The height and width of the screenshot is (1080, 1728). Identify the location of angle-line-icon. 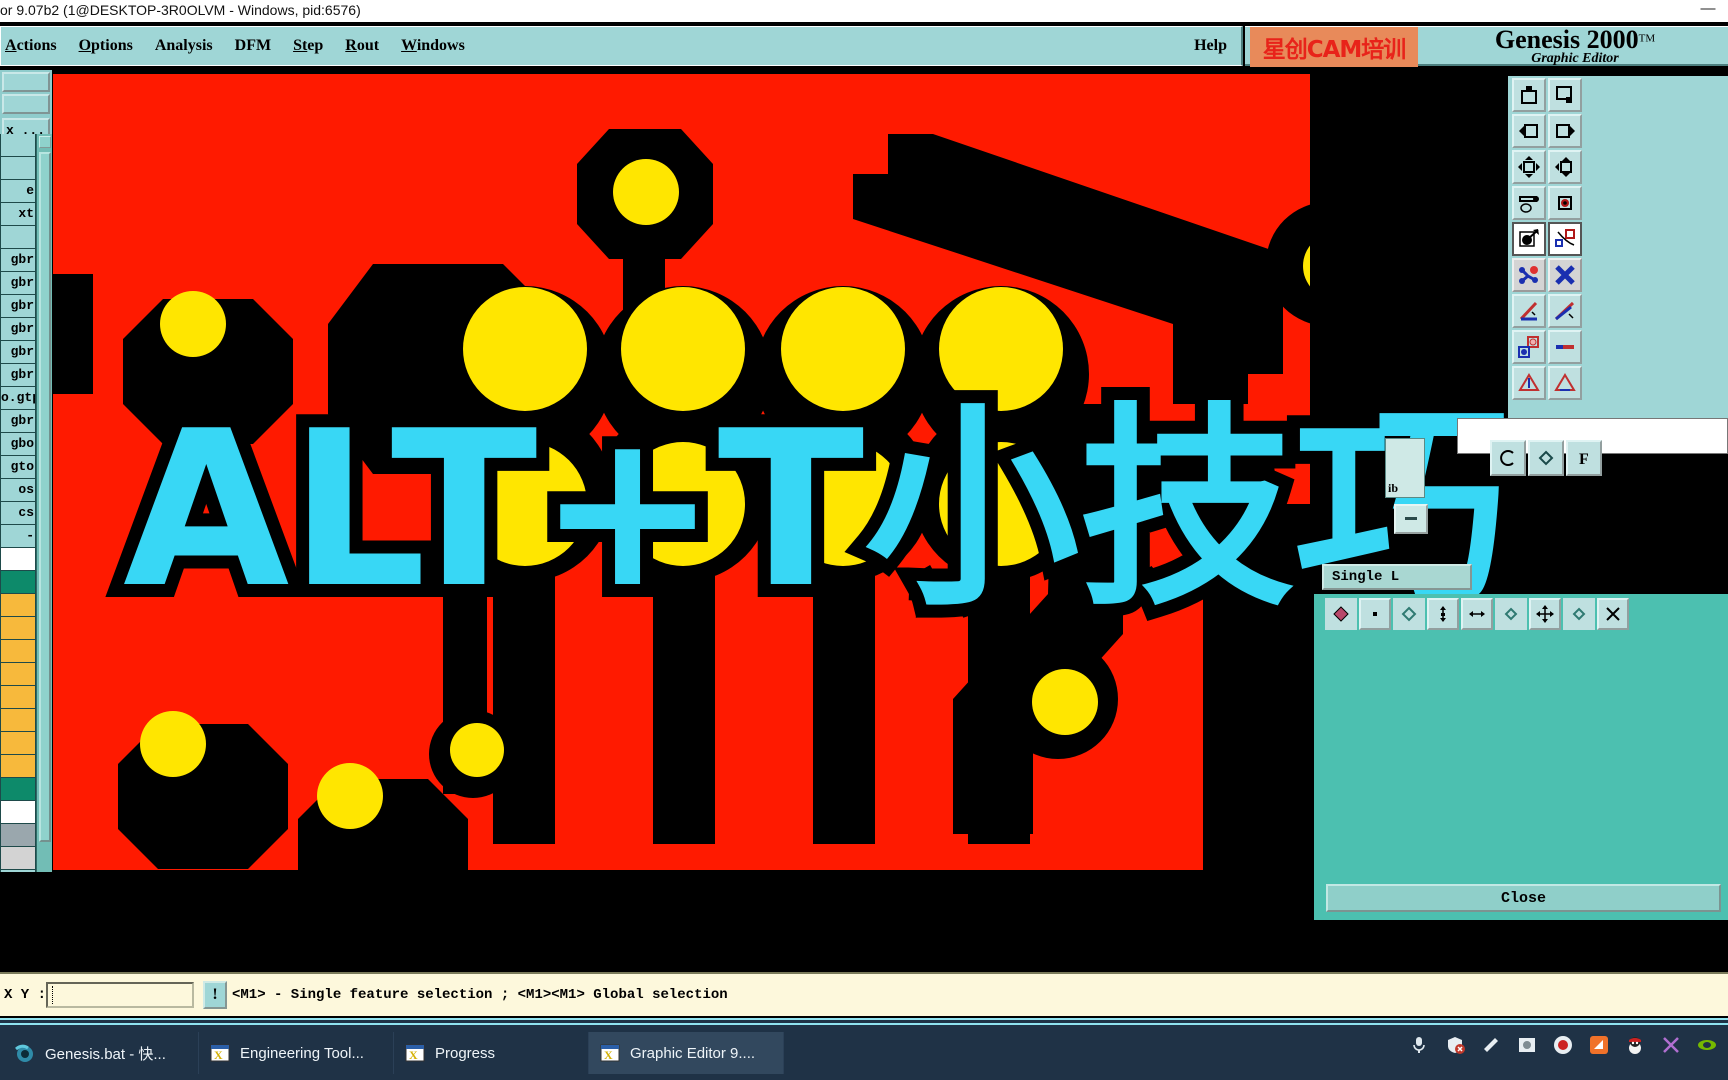
(1529, 311).